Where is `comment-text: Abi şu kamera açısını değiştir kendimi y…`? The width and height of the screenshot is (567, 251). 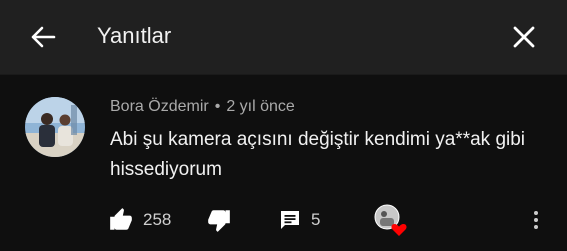 comment-text: Abi şu kamera açısını değiştir kendimi y… is located at coordinates (318, 154).